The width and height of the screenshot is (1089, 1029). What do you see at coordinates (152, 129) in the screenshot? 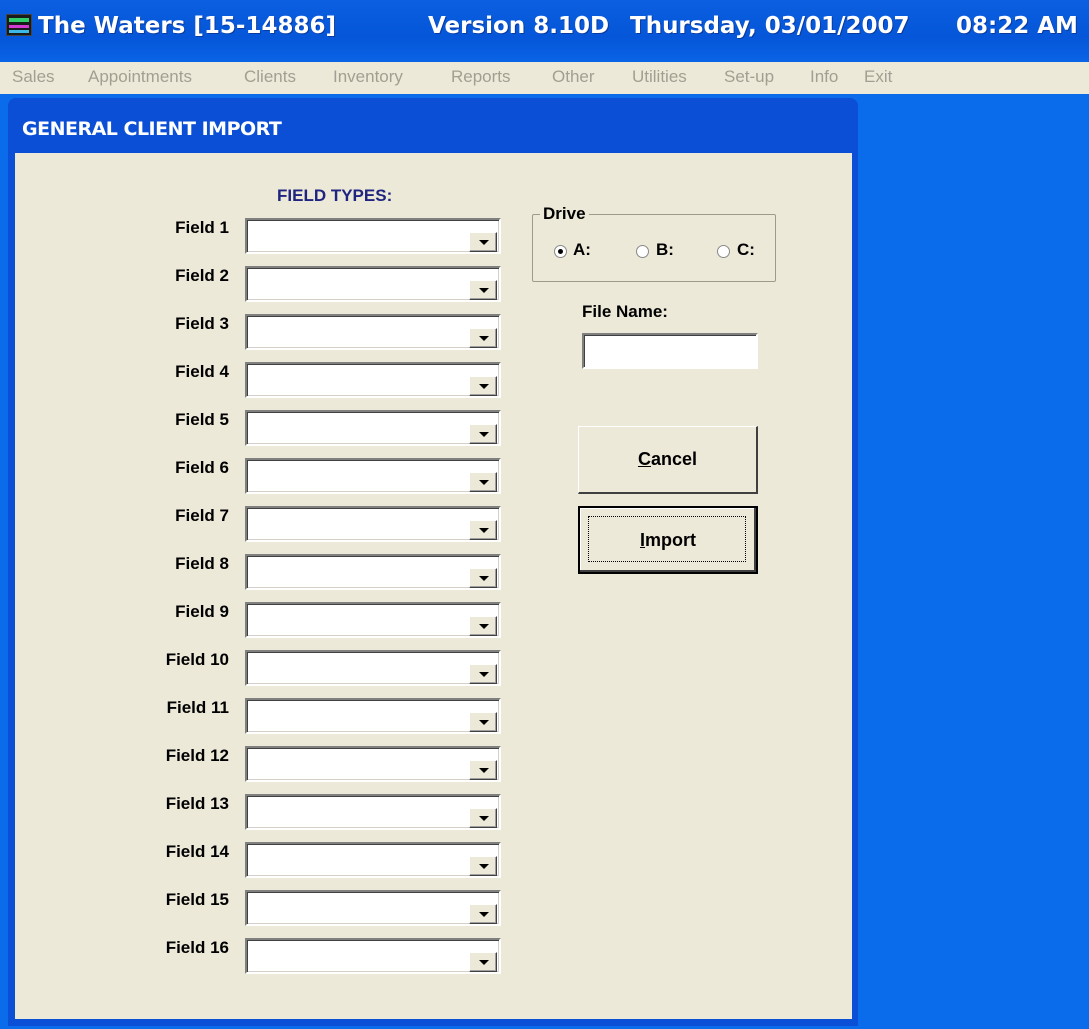
I see `dialog-title: GENERAL CLIENT IMPORT` at bounding box center [152, 129].